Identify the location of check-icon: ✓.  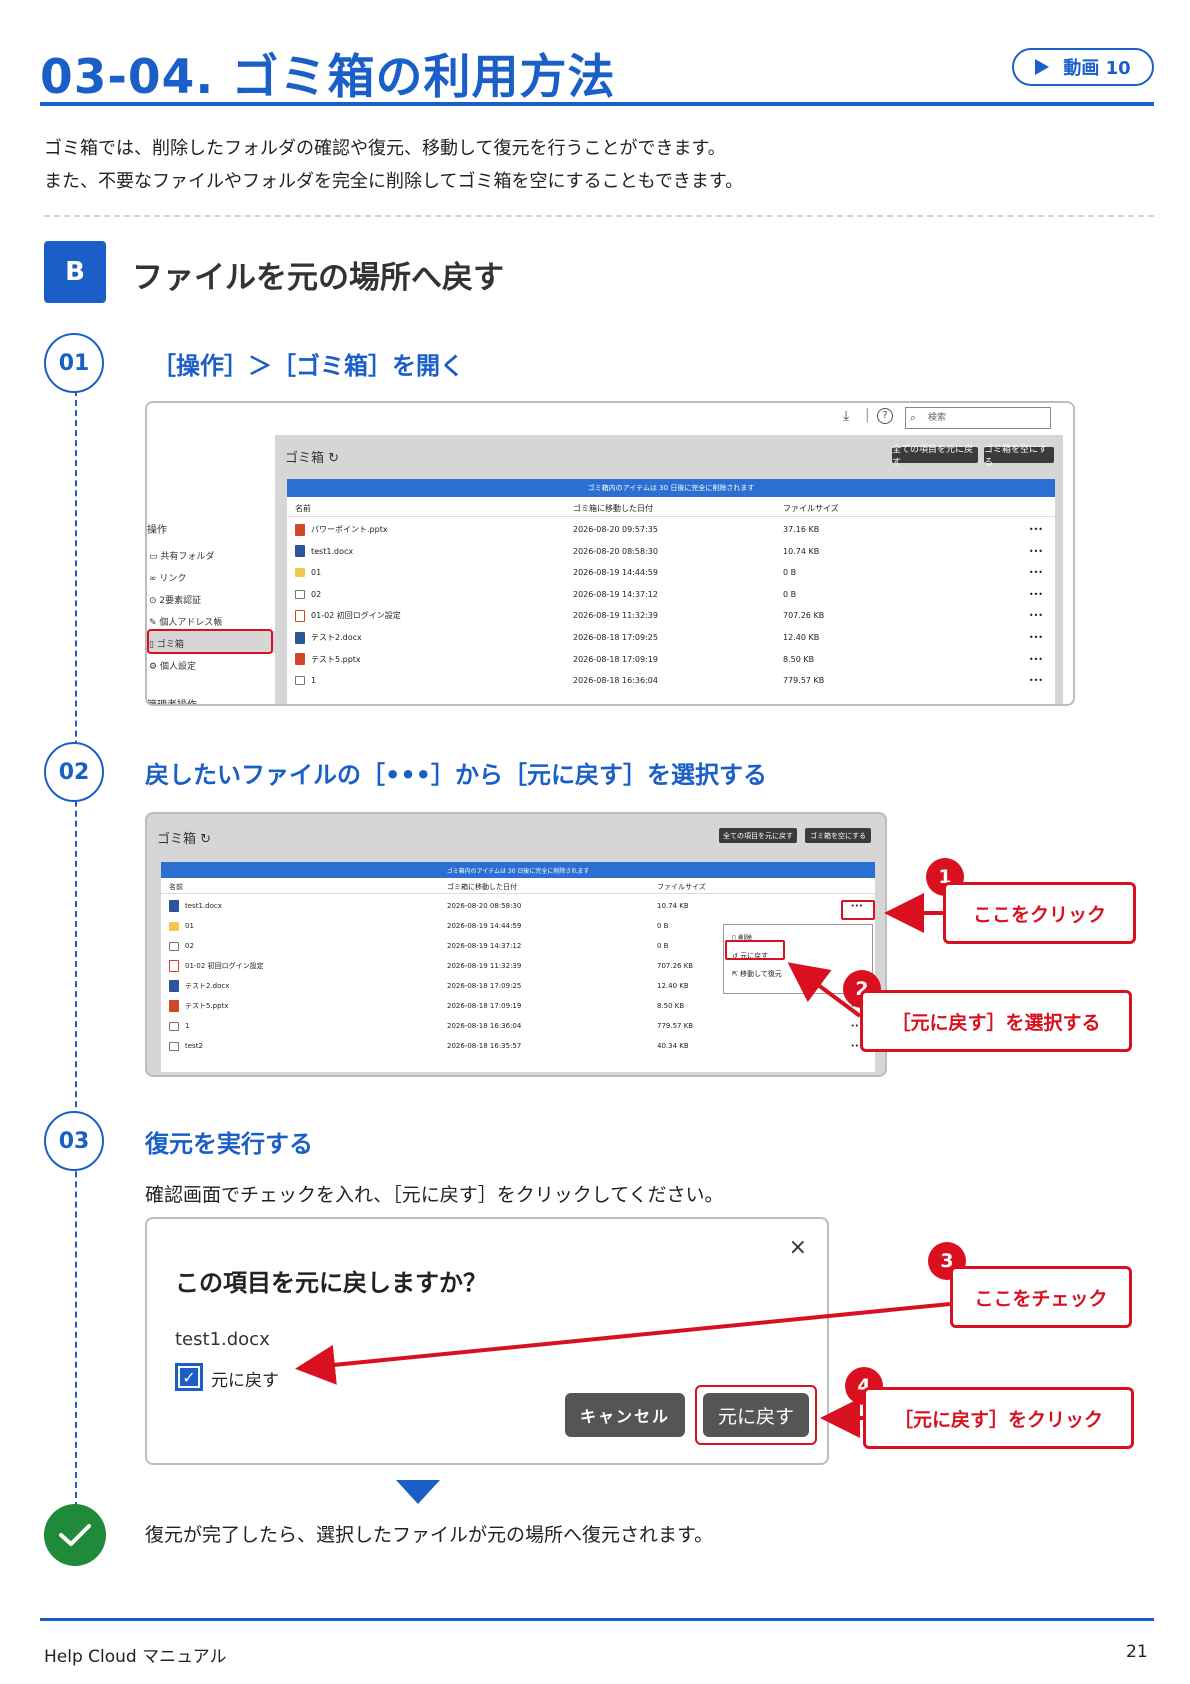
(189, 1377).